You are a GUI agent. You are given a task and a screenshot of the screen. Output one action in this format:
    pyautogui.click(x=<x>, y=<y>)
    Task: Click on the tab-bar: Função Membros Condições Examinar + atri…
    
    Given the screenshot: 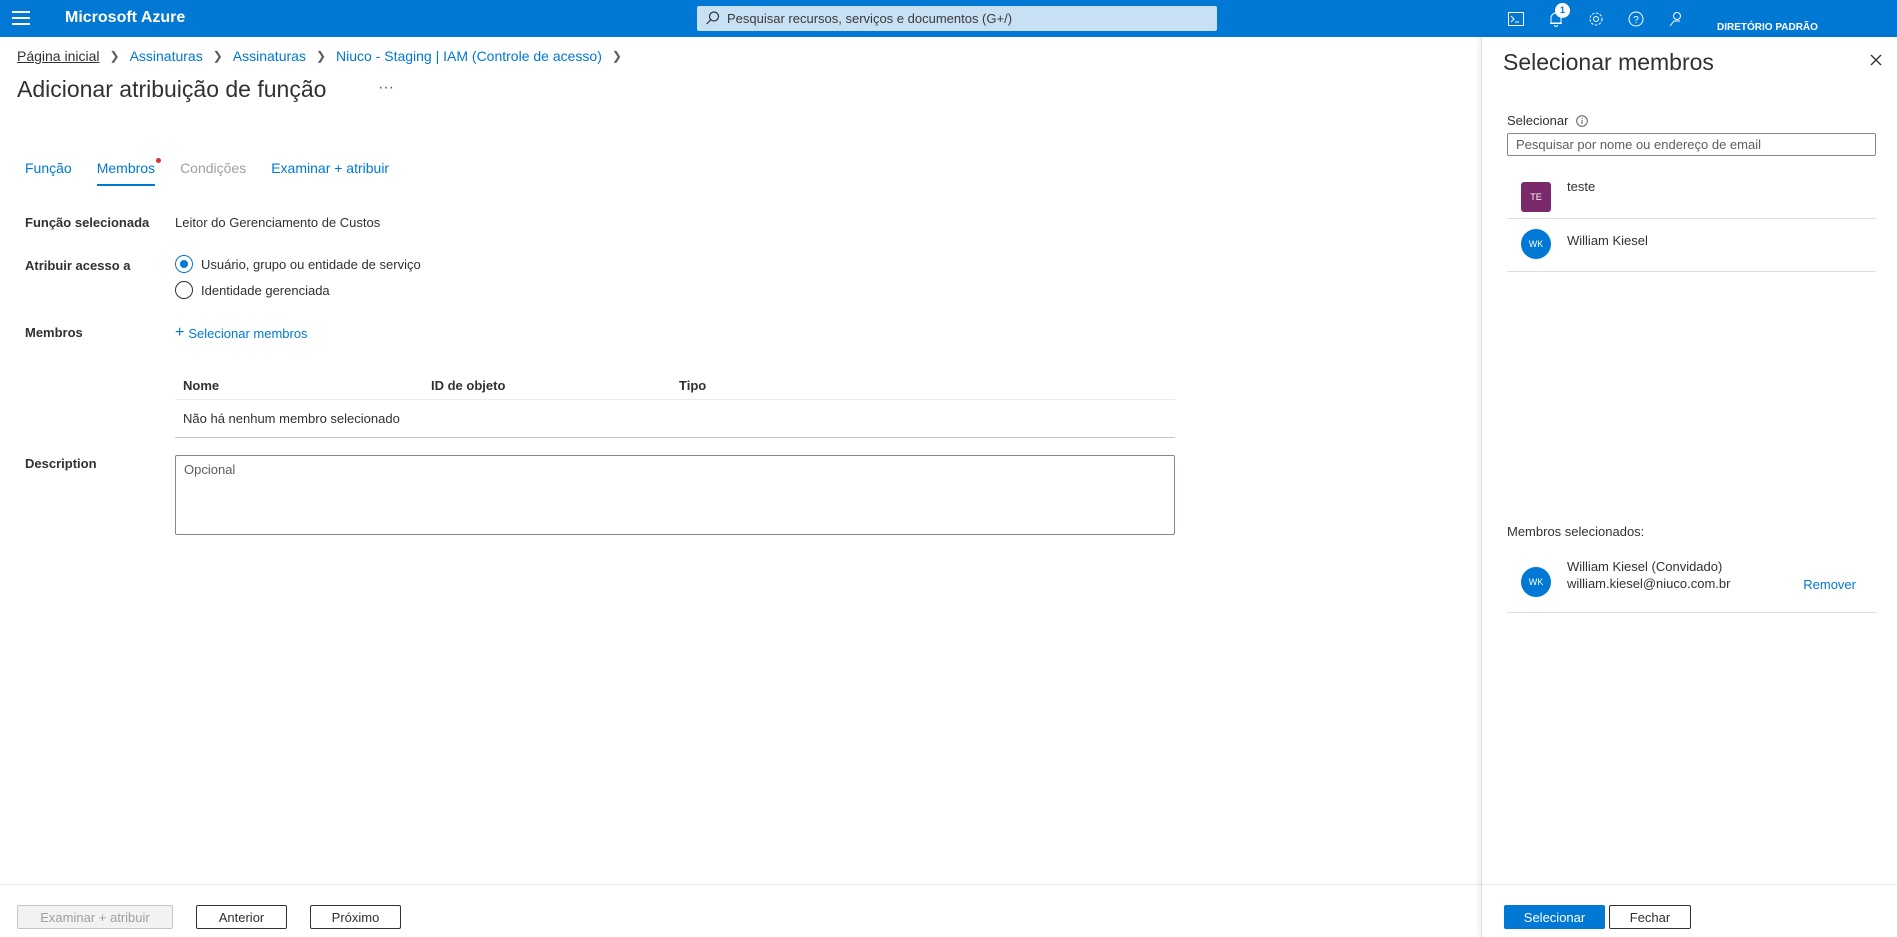 What is the action you would take?
    pyautogui.click(x=219, y=172)
    